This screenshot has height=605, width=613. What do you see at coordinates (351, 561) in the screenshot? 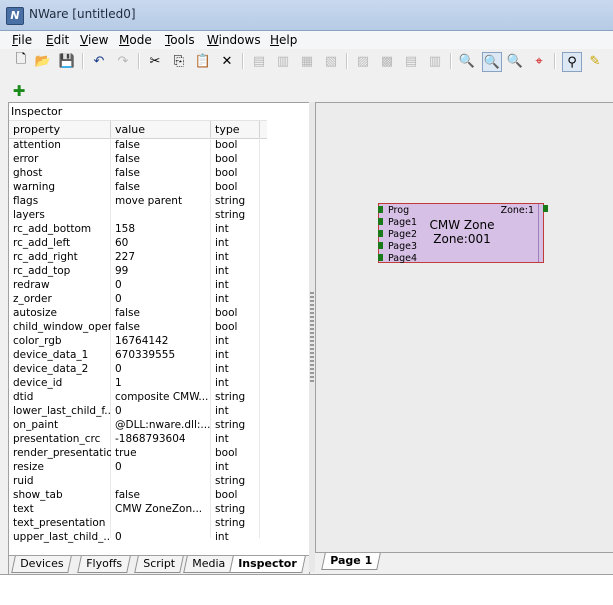
I see `tab-page-1: Page 1` at bounding box center [351, 561].